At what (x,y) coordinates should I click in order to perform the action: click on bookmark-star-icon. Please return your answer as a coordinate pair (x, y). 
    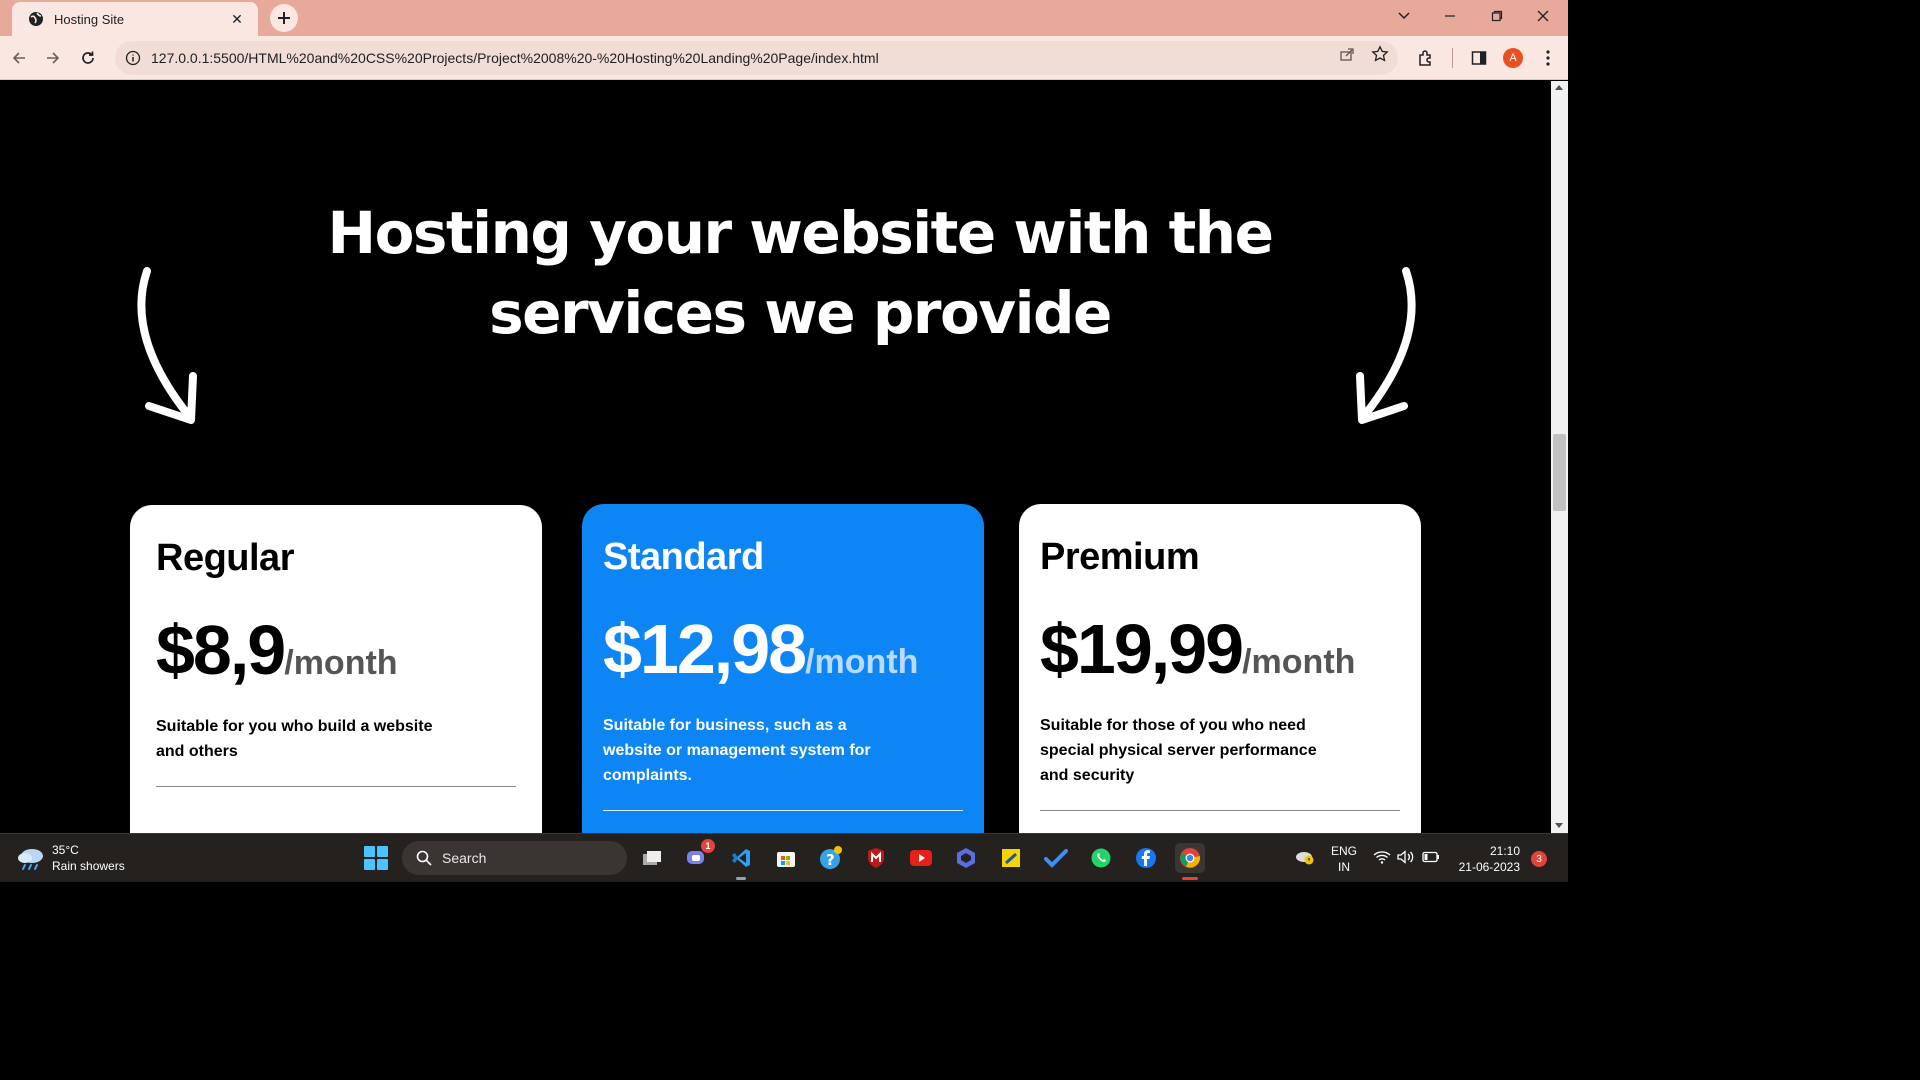
    Looking at the image, I should click on (1380, 54).